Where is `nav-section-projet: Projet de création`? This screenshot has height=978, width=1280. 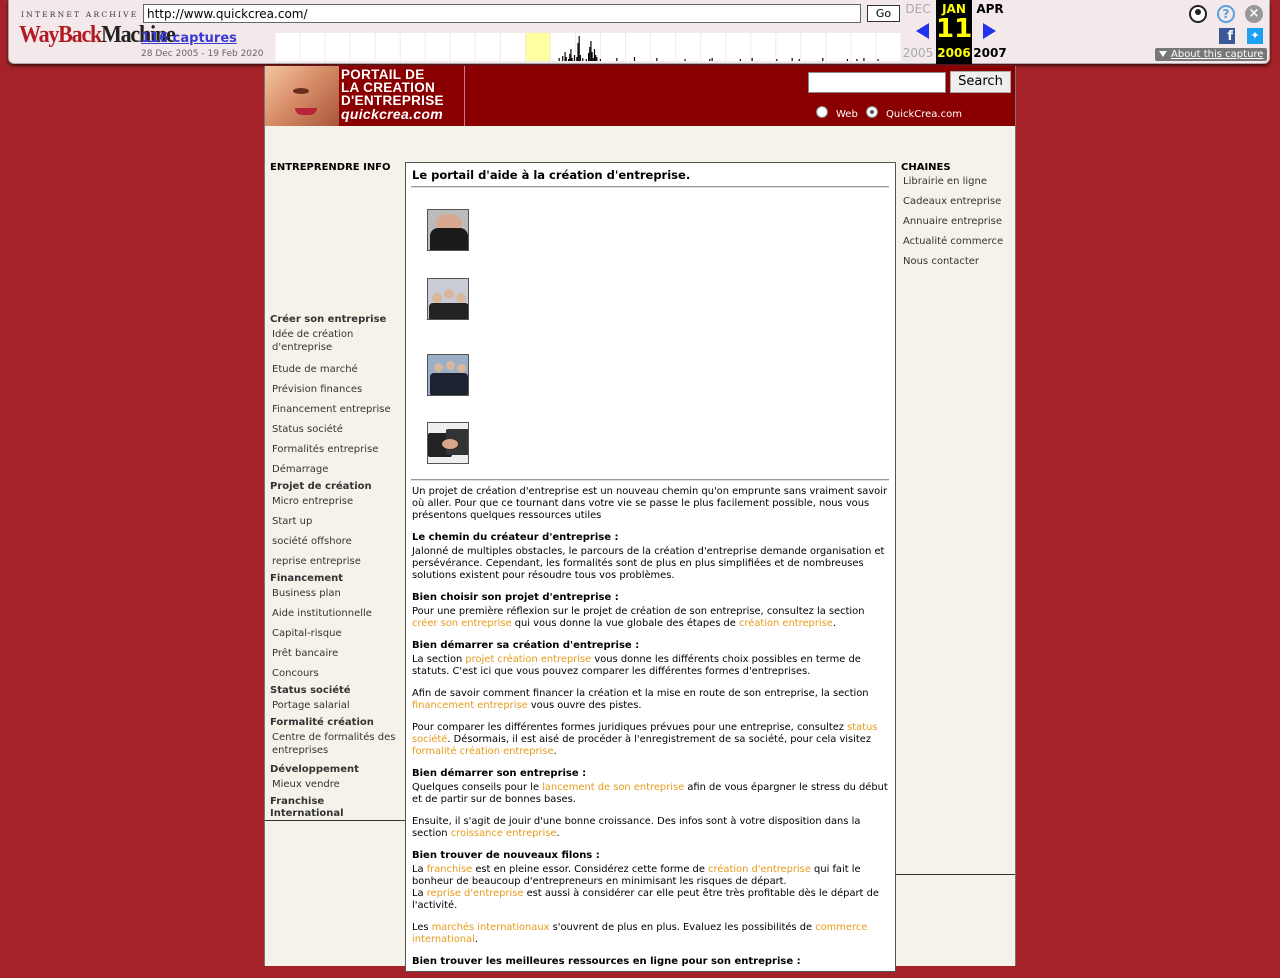
nav-section-projet: Projet de création is located at coordinates (321, 487).